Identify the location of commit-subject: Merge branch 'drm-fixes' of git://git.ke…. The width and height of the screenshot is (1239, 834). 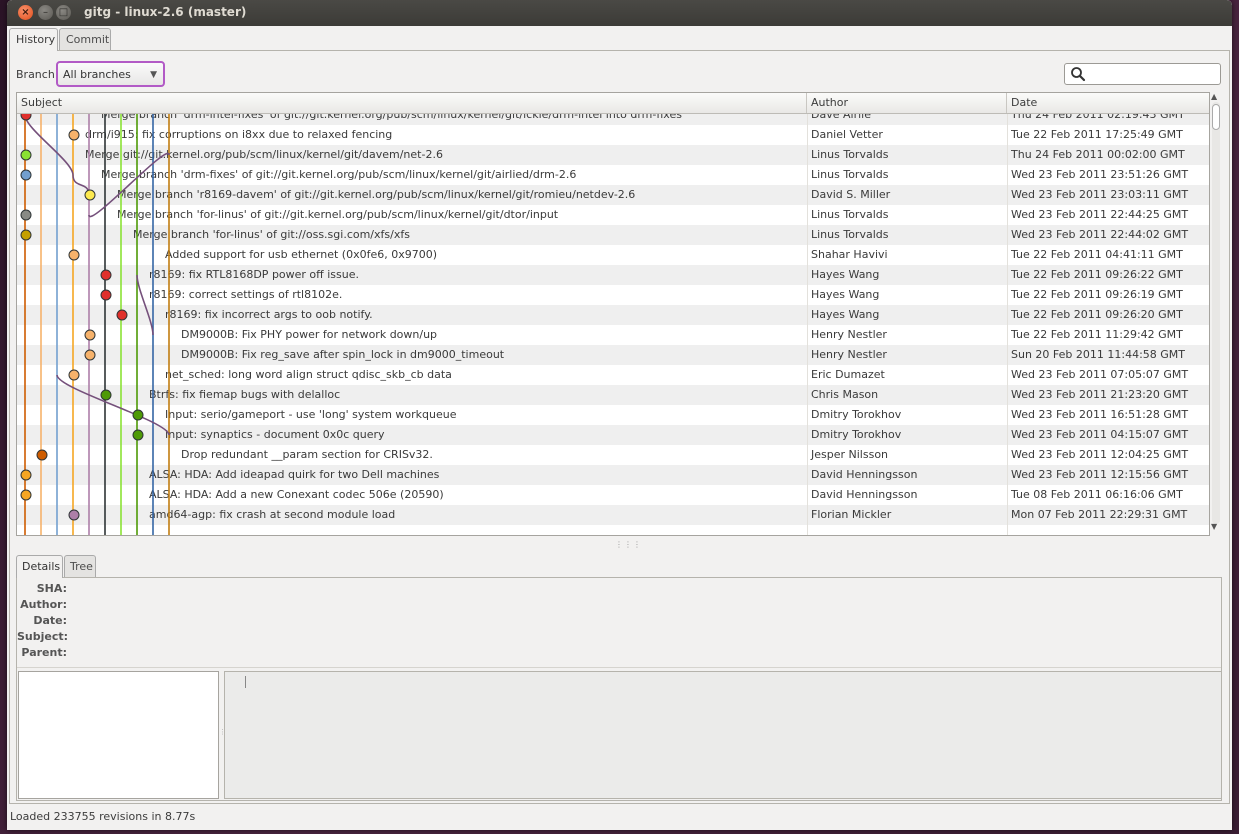
(339, 174).